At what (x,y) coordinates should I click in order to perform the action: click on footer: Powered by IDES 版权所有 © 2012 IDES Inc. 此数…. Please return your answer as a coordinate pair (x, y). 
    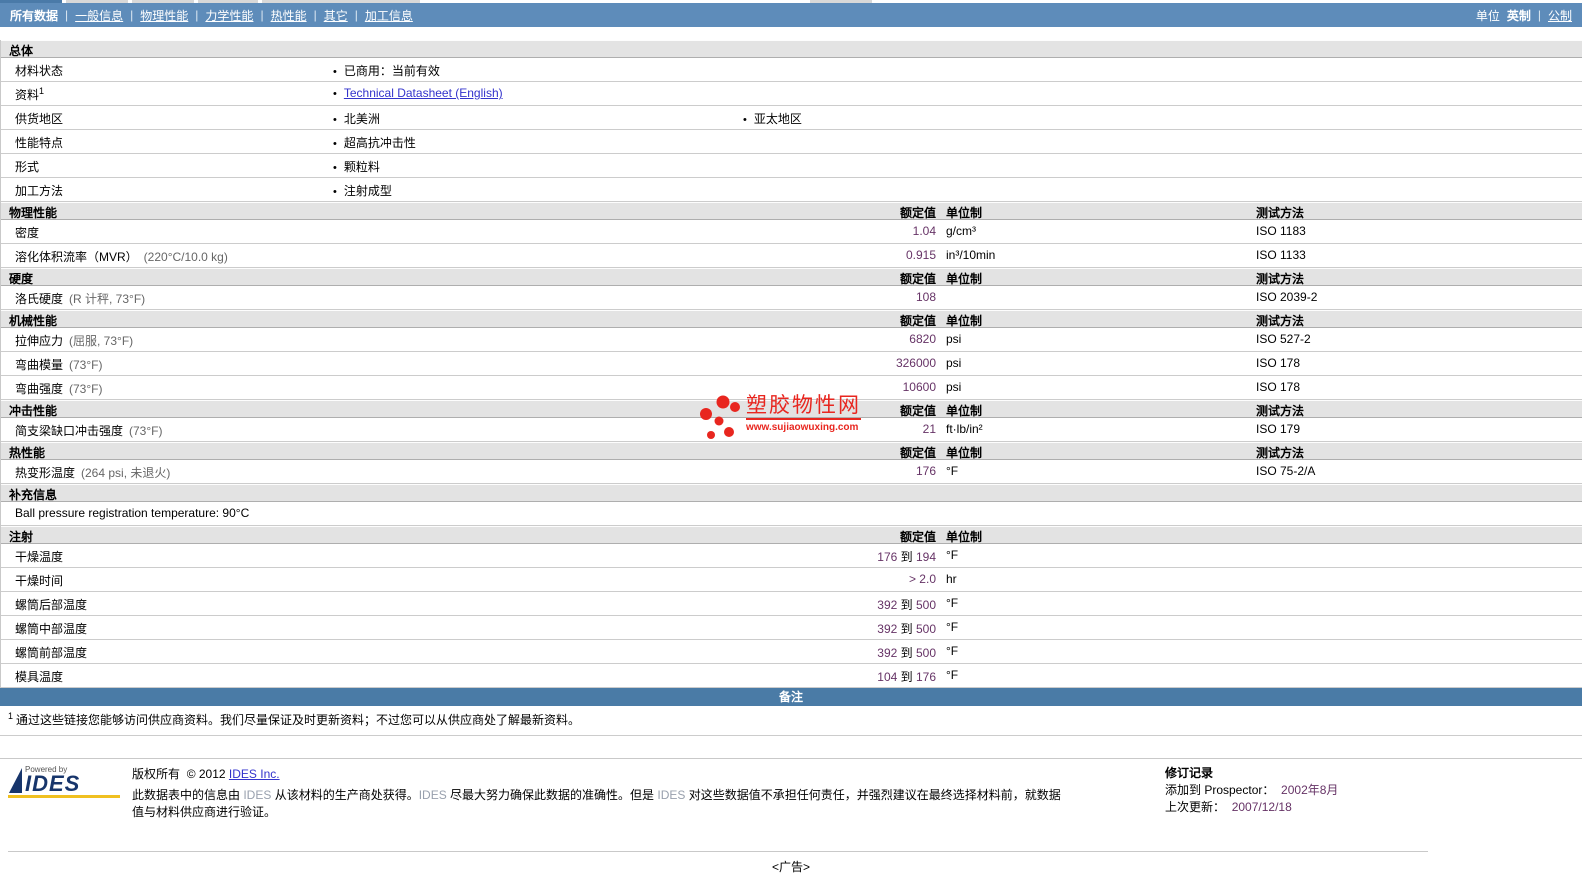
    Looking at the image, I should click on (791, 798).